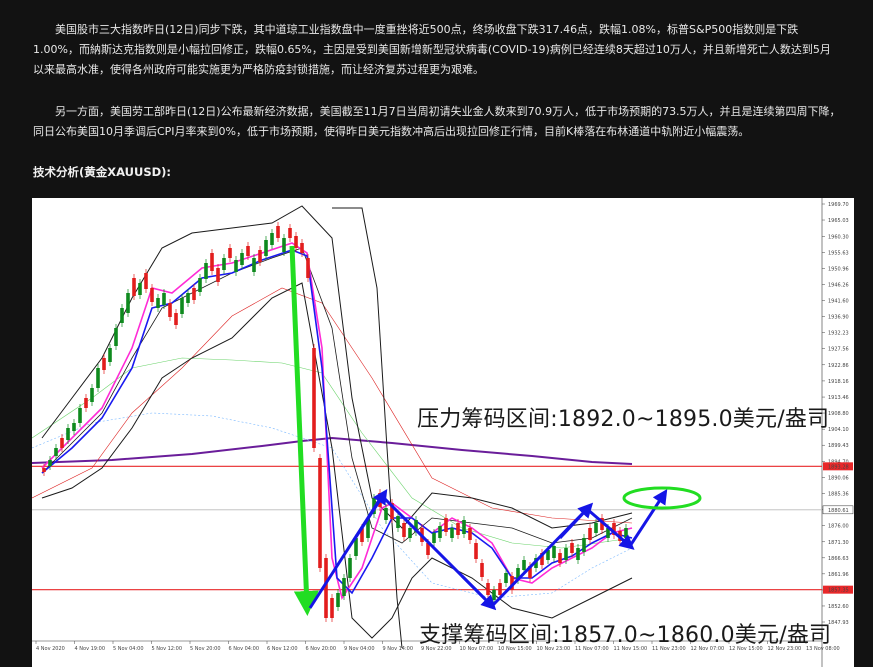  What do you see at coordinates (244, 649) in the screenshot?
I see `time-tick-label: 6 Nov 04:00` at bounding box center [244, 649].